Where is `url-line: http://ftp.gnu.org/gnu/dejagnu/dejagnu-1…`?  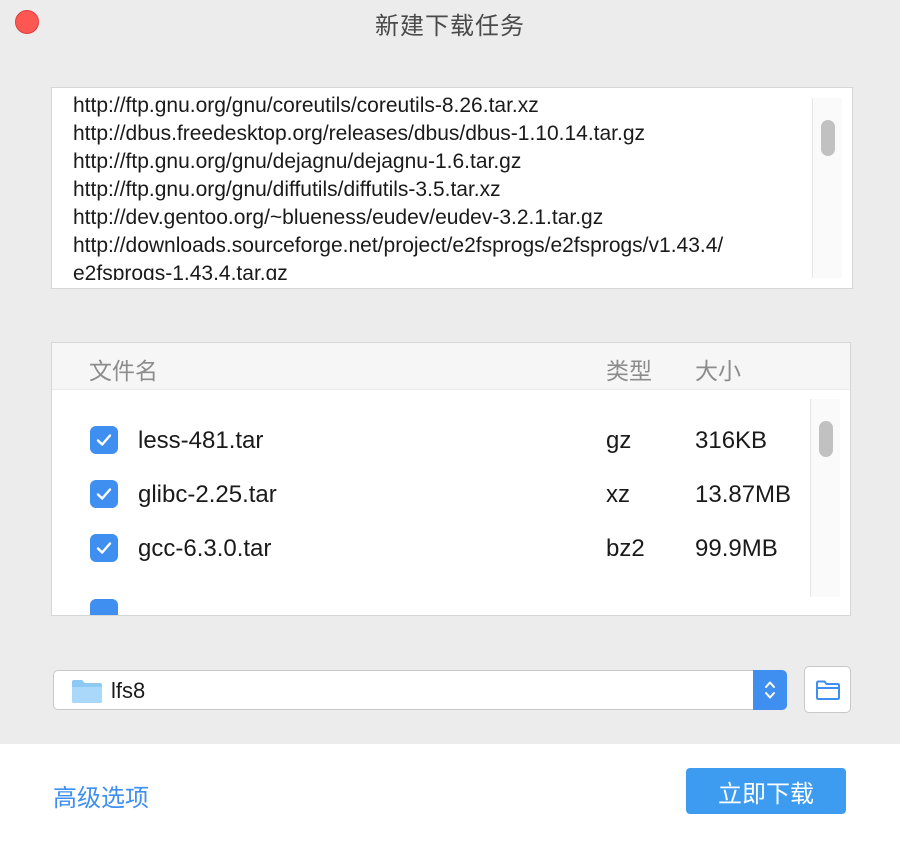 url-line: http://ftp.gnu.org/gnu/dejagnu/dejagnu-1… is located at coordinates (297, 161).